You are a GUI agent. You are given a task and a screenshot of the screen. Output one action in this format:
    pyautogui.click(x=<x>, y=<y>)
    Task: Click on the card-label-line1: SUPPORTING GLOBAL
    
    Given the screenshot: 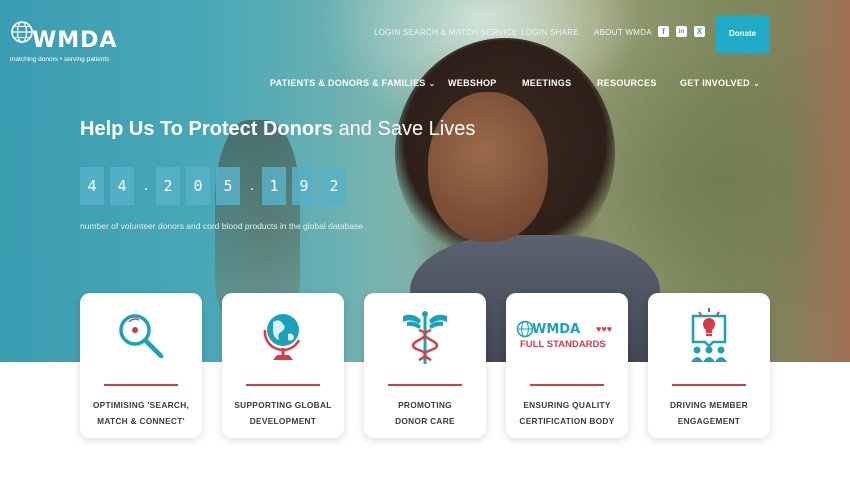 What is the action you would take?
    pyautogui.click(x=283, y=405)
    